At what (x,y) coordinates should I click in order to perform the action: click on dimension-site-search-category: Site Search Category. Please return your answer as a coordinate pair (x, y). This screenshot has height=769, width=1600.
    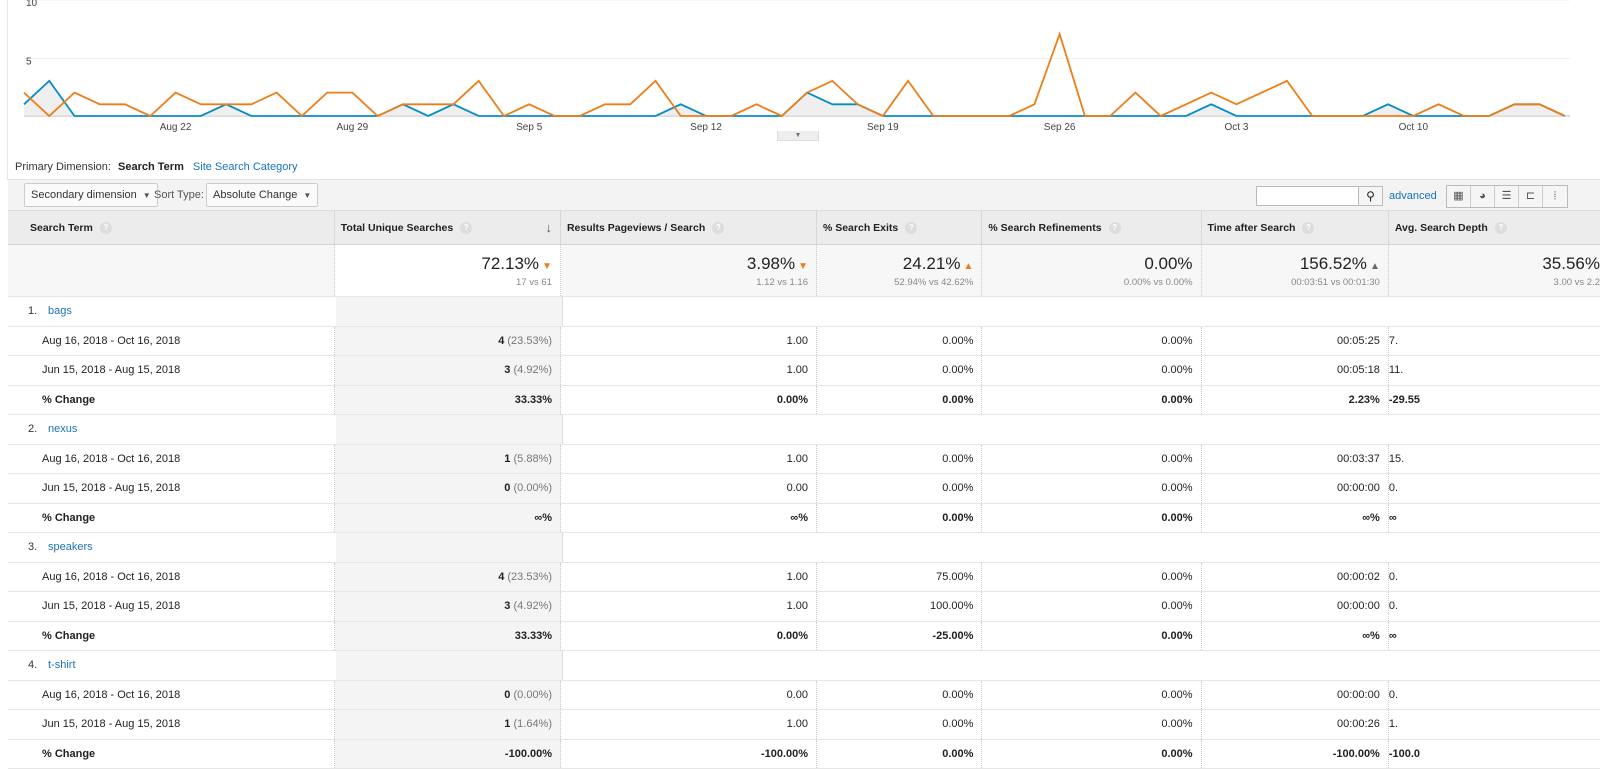
    Looking at the image, I should click on (245, 167).